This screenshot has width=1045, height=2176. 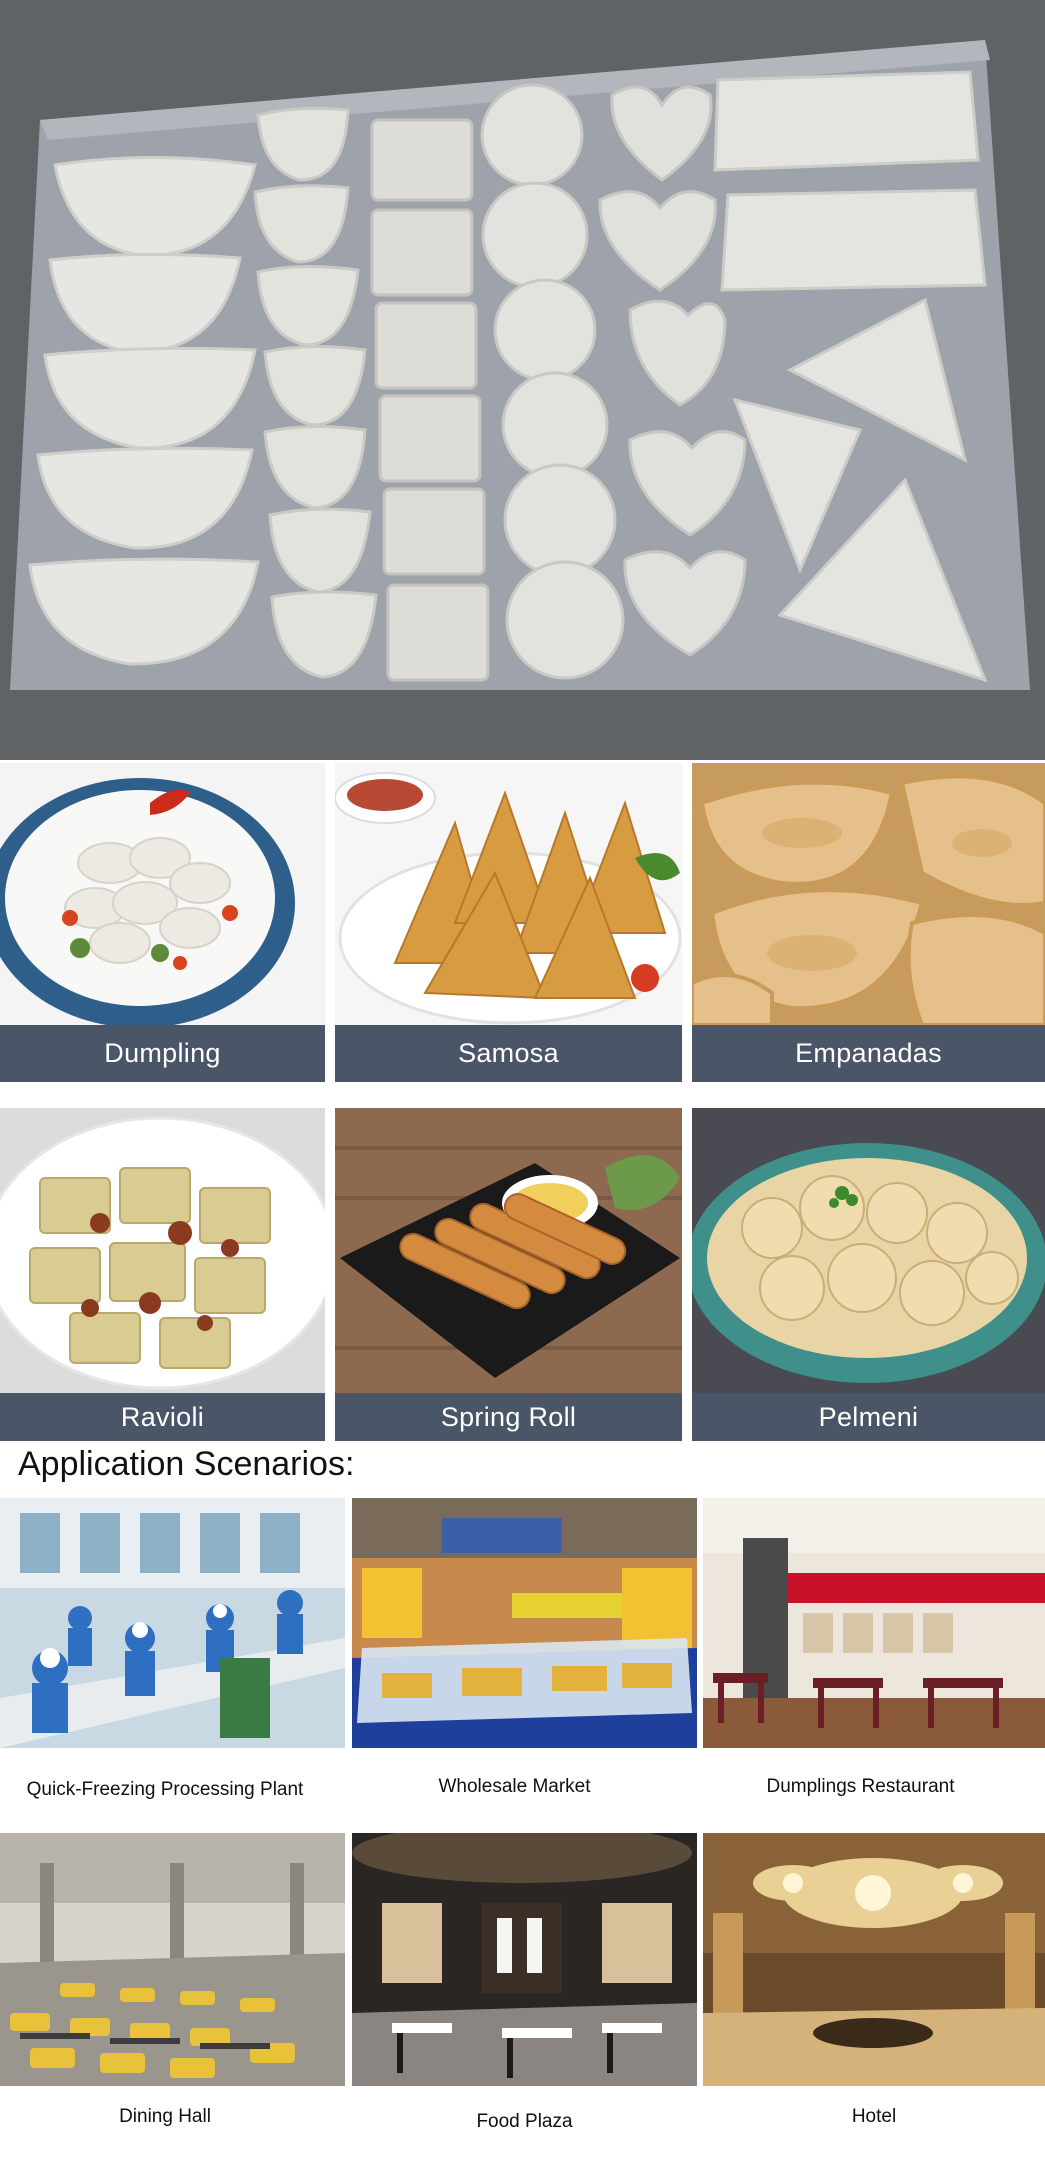 What do you see at coordinates (860, 1786) in the screenshot?
I see `scenario-label-dumplings-restaurant: Dumplings Restaurant` at bounding box center [860, 1786].